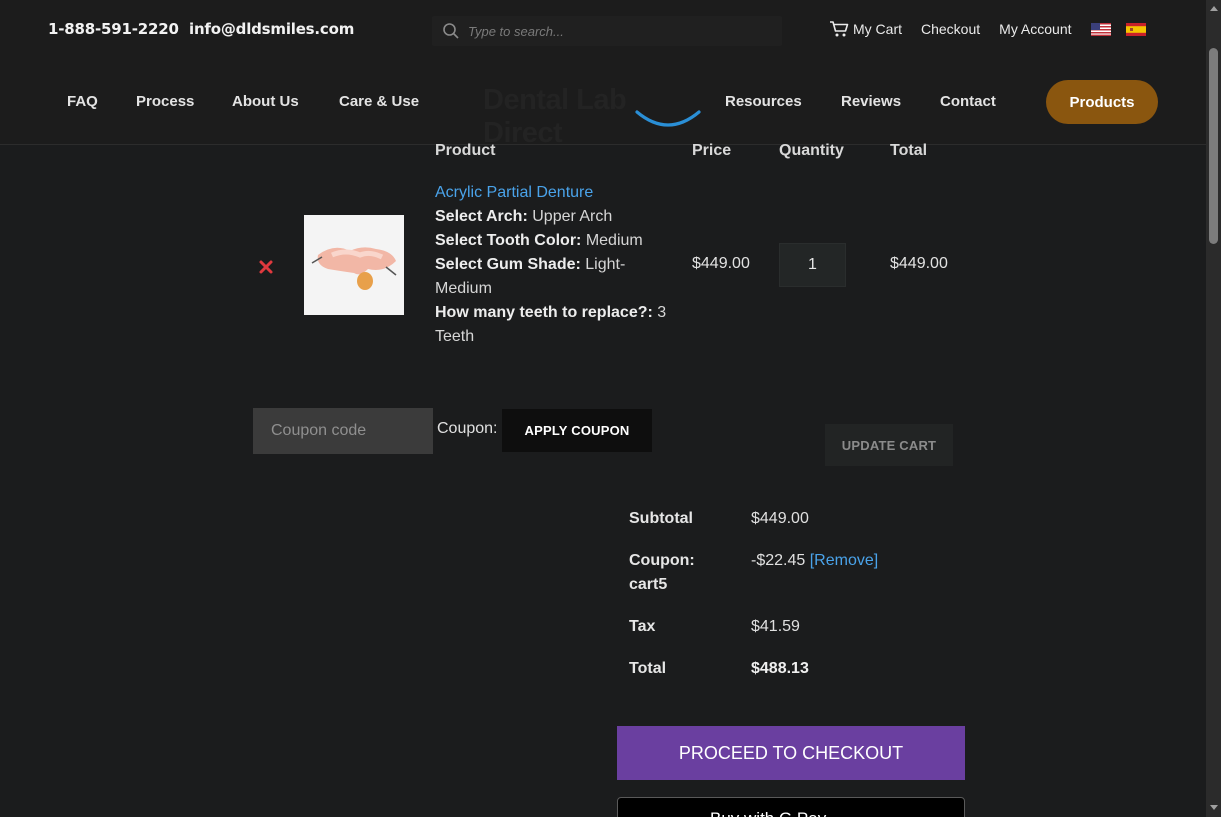  I want to click on nav-care-use: Care & Use, so click(379, 101).